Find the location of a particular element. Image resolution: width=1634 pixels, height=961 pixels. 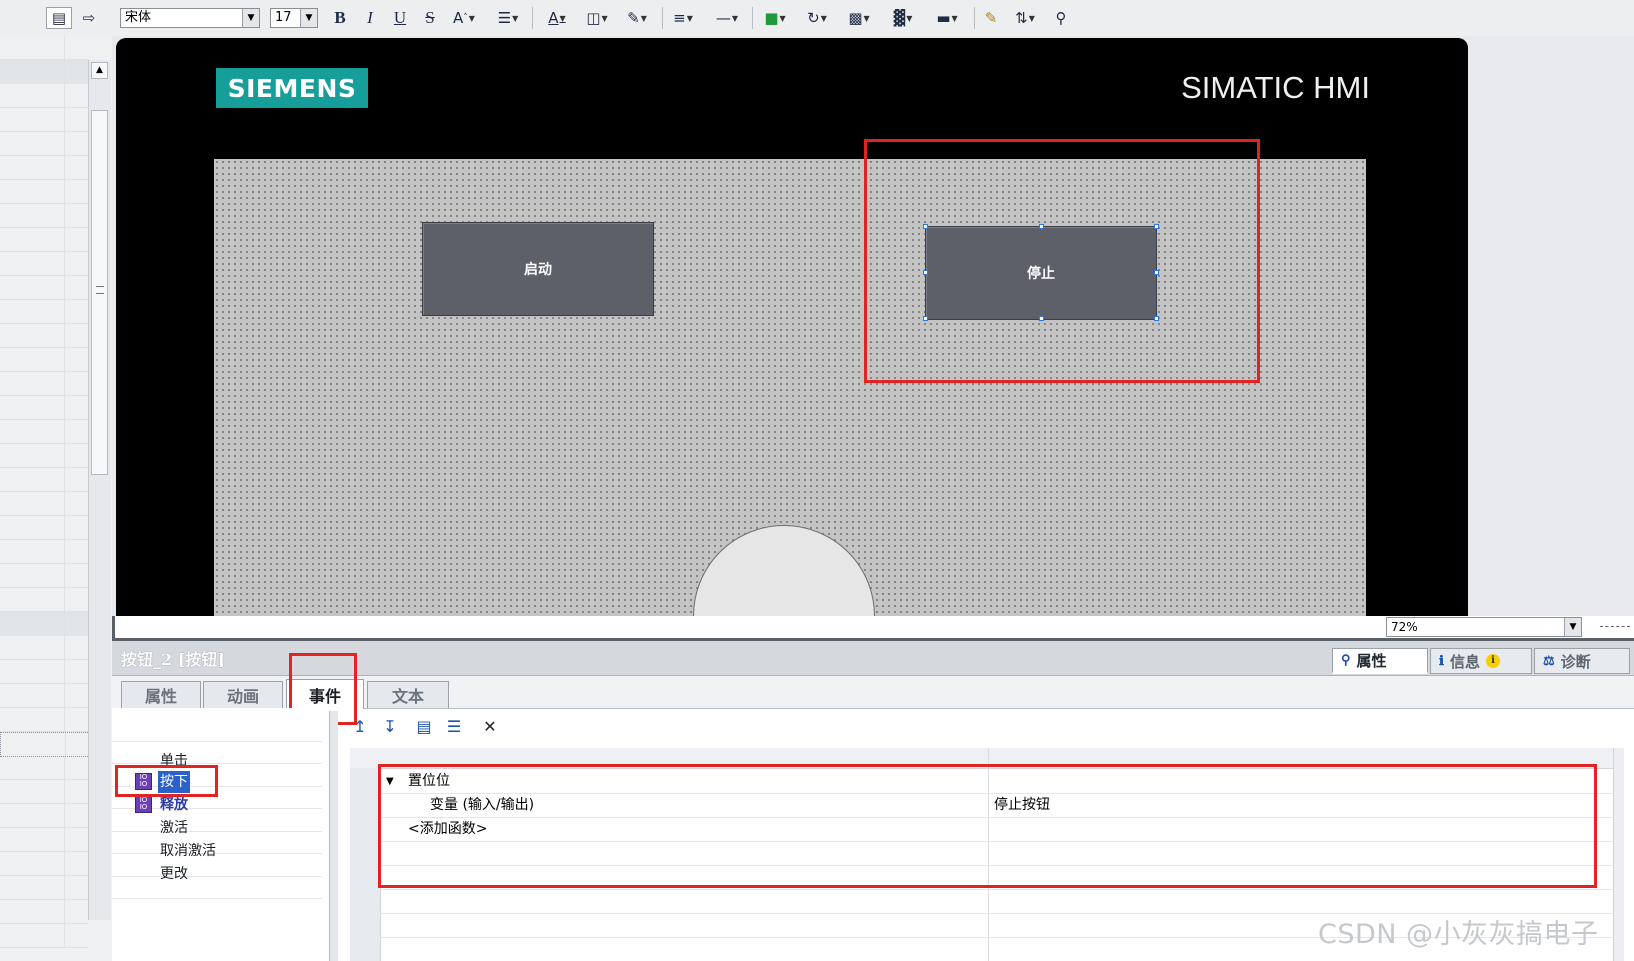

align-icon: ☰ ▼ is located at coordinates (508, 18).